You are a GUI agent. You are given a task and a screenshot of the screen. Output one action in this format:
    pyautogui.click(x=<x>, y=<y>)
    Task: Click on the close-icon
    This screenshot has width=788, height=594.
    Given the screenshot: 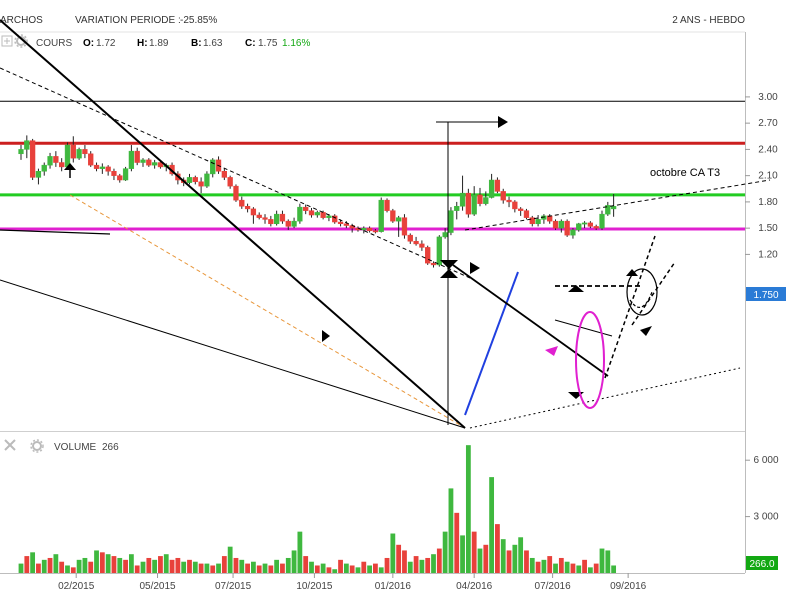 What is the action you would take?
    pyautogui.click(x=10, y=445)
    